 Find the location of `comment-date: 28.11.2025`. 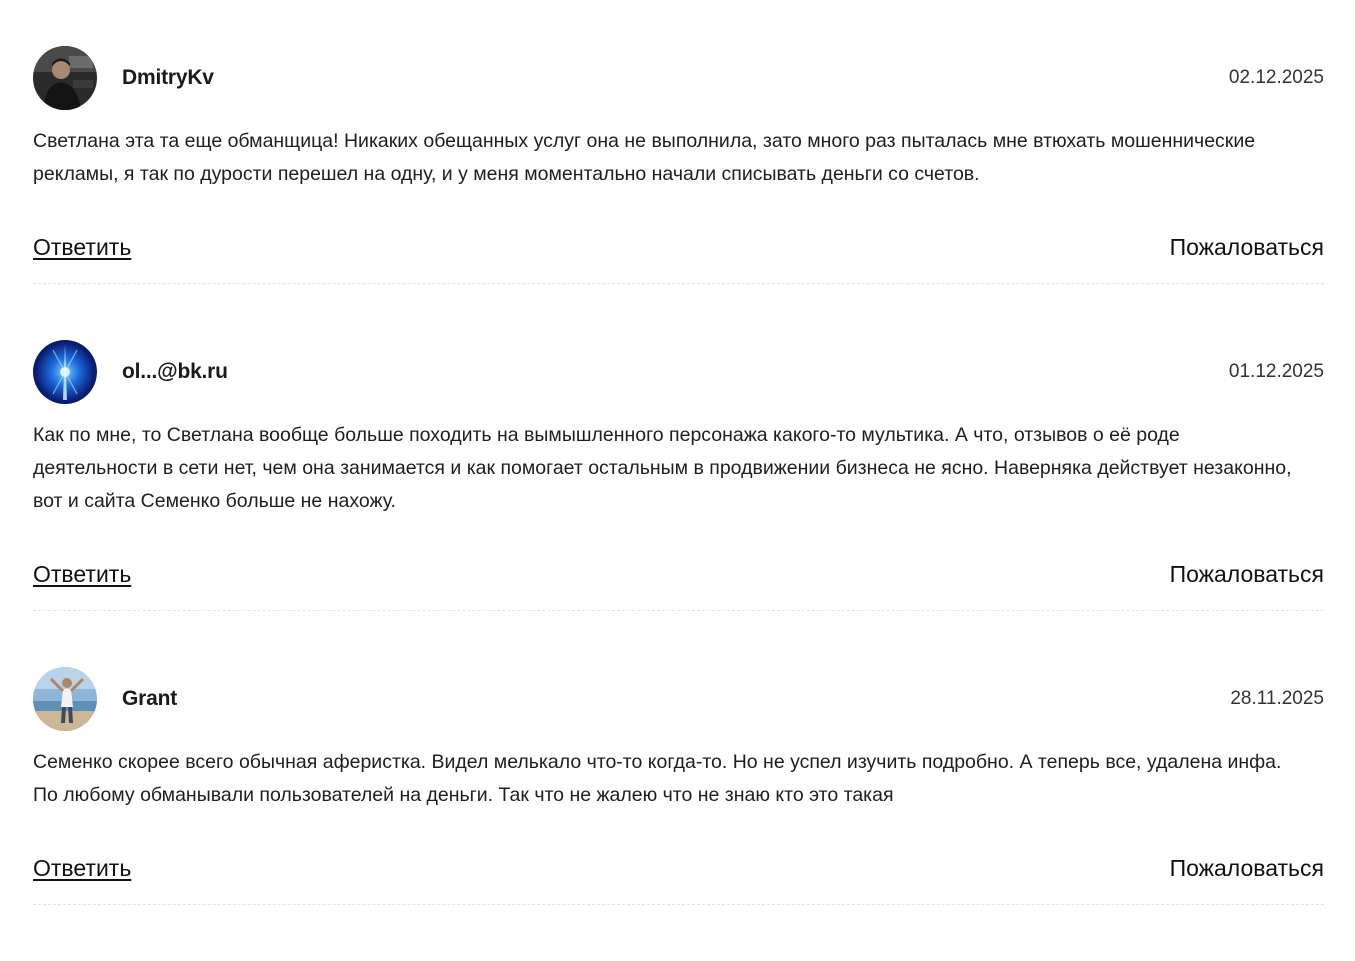

comment-date: 28.11.2025 is located at coordinates (1277, 698).